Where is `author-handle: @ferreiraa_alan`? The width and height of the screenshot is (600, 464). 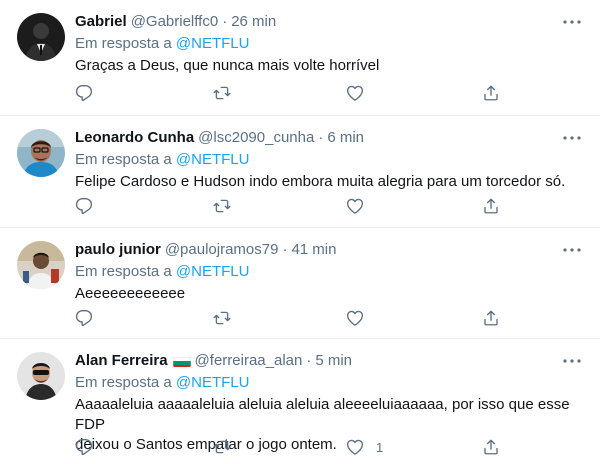 author-handle: @ferreiraa_alan is located at coordinates (249, 361).